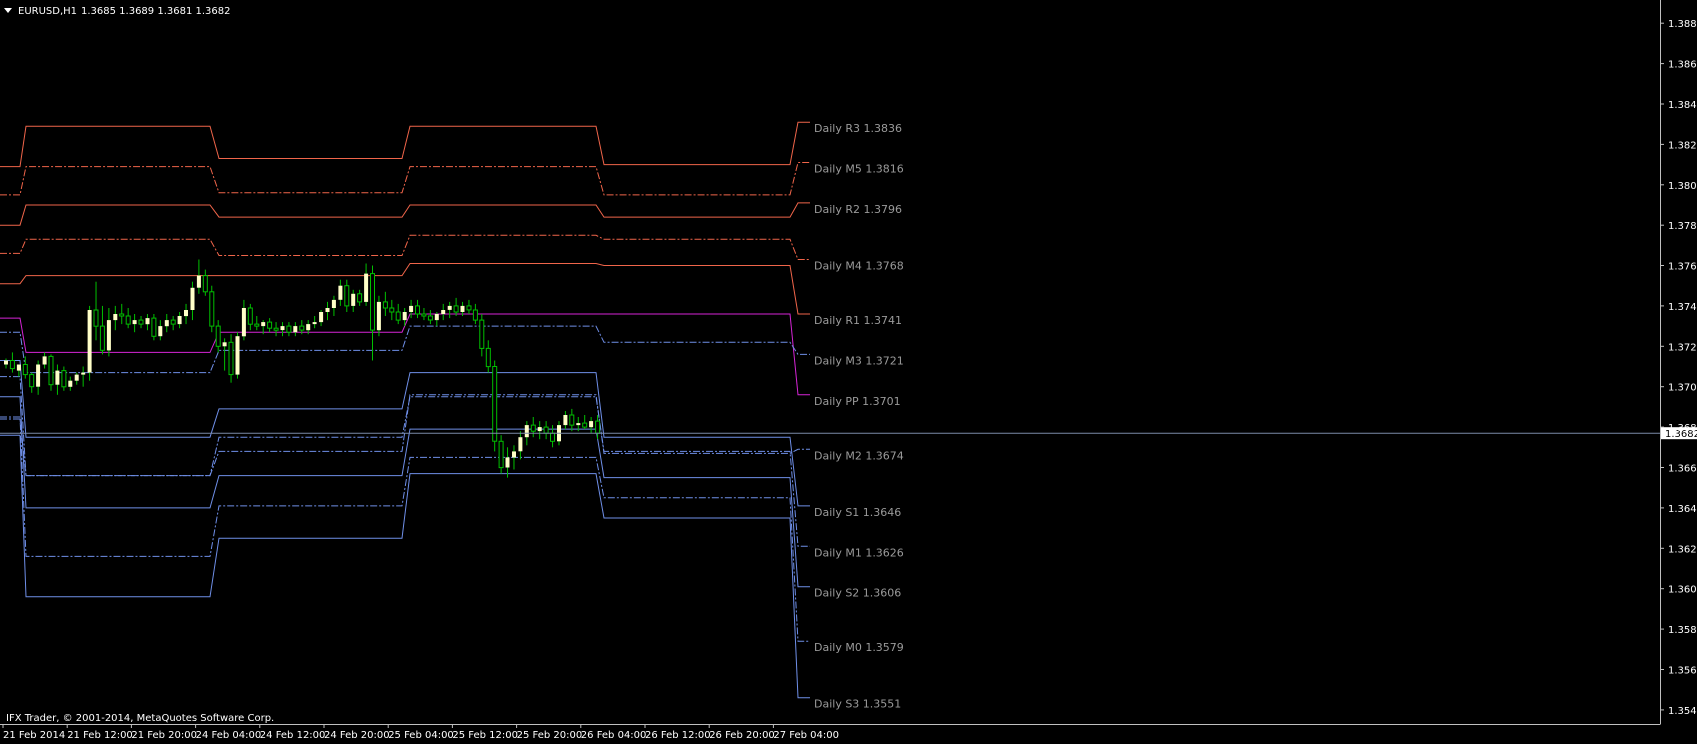 The width and height of the screenshot is (1697, 744). What do you see at coordinates (857, 401) in the screenshot?
I see `pivot-label-pp: Daily PP 1.3701` at bounding box center [857, 401].